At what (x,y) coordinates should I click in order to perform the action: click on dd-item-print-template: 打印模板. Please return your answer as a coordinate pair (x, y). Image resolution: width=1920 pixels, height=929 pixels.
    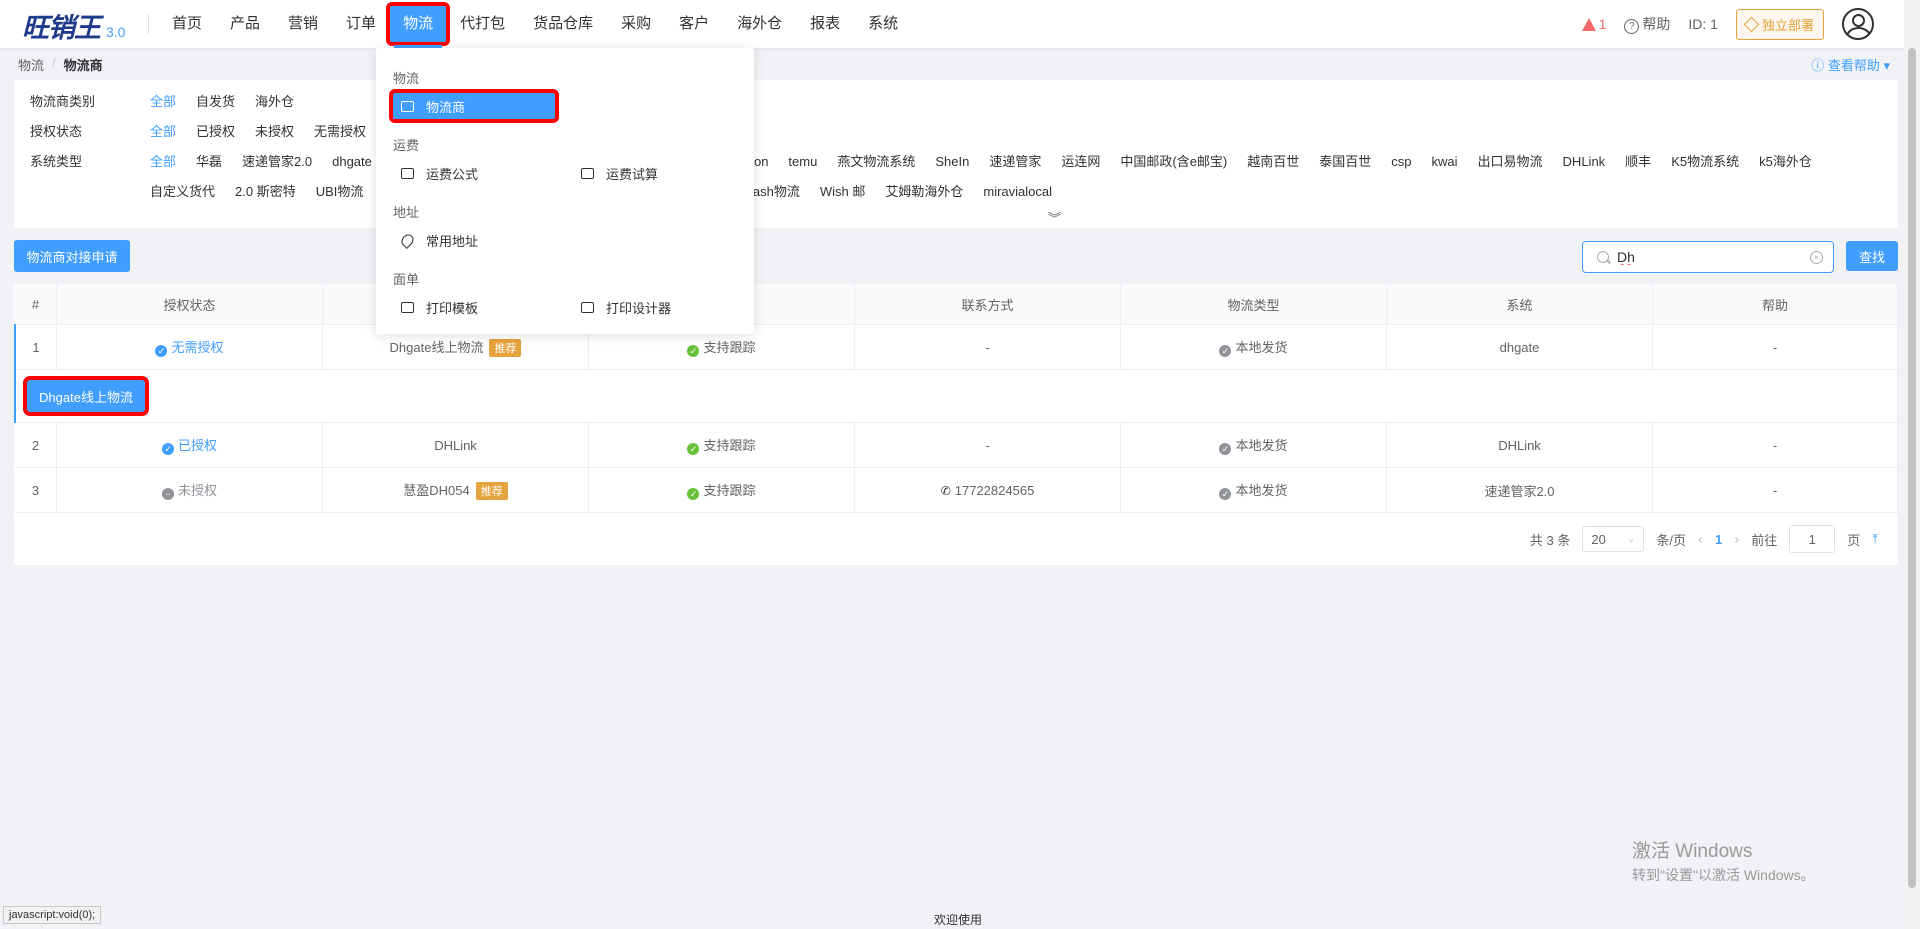
    Looking at the image, I should click on (435, 307).